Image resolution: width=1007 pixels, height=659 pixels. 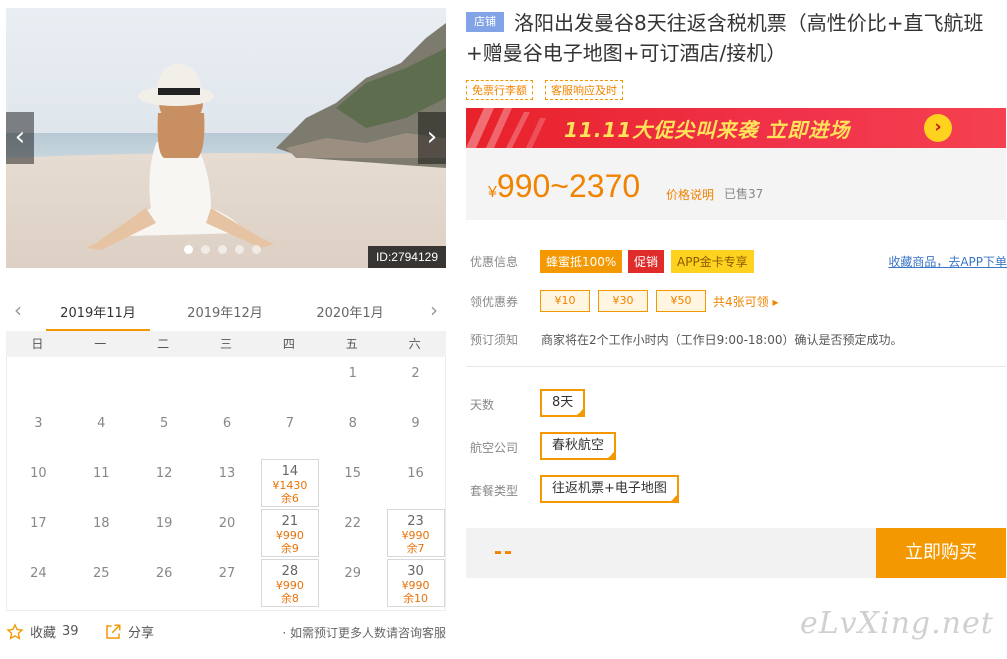 I want to click on coupon-more-link: 共4张可领 ▸, so click(x=745, y=301).